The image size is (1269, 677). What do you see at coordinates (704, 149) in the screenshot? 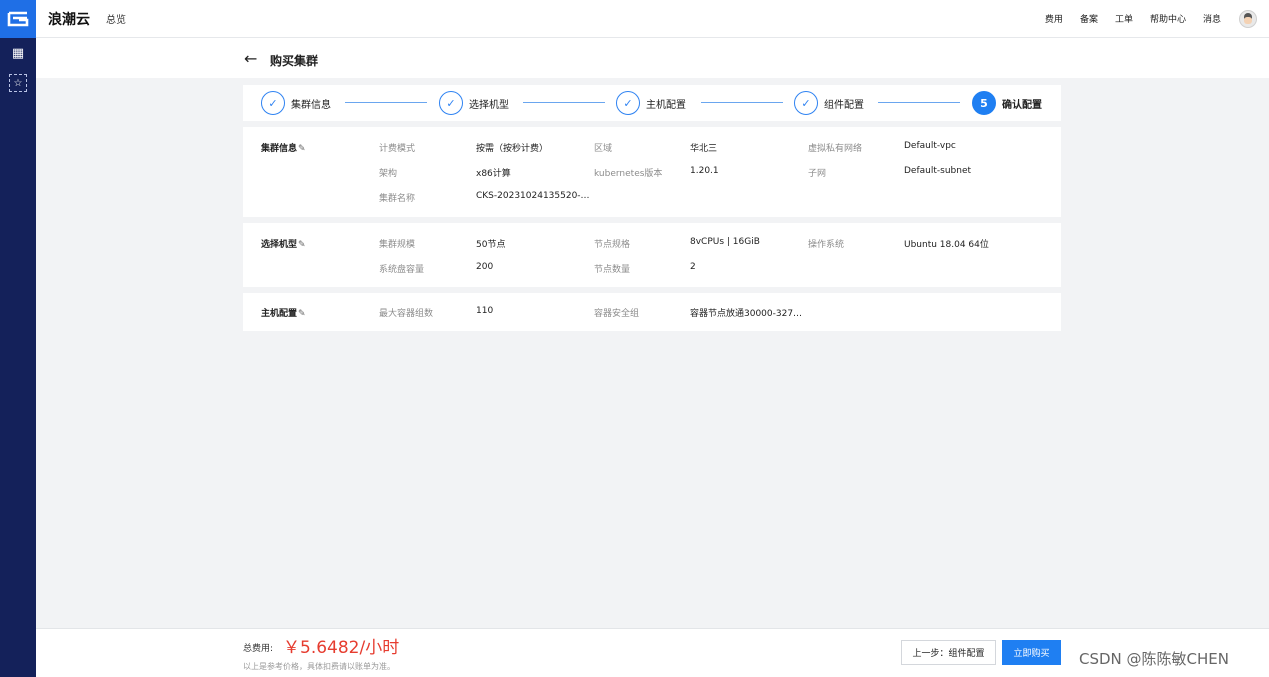
I see `field-value: 华北三` at bounding box center [704, 149].